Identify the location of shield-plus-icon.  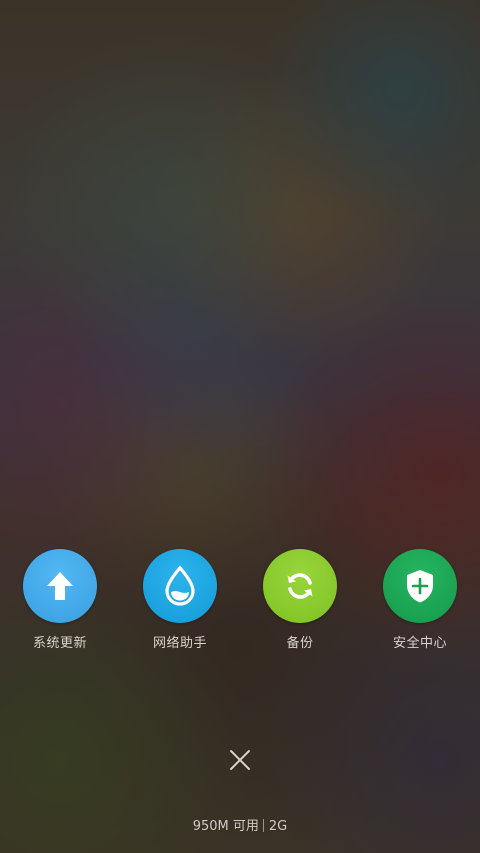
(420, 586).